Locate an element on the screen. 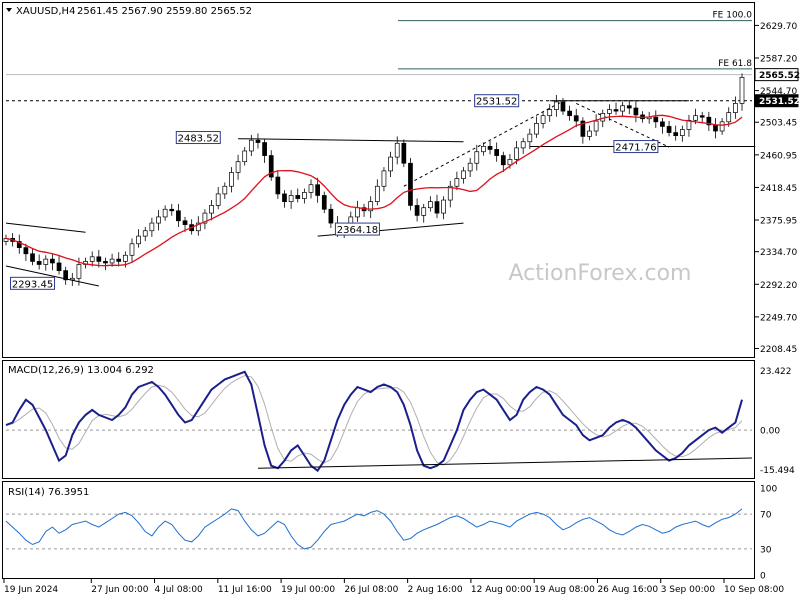 The image size is (800, 600). axis-price-label: 2565.52 is located at coordinates (779, 76).